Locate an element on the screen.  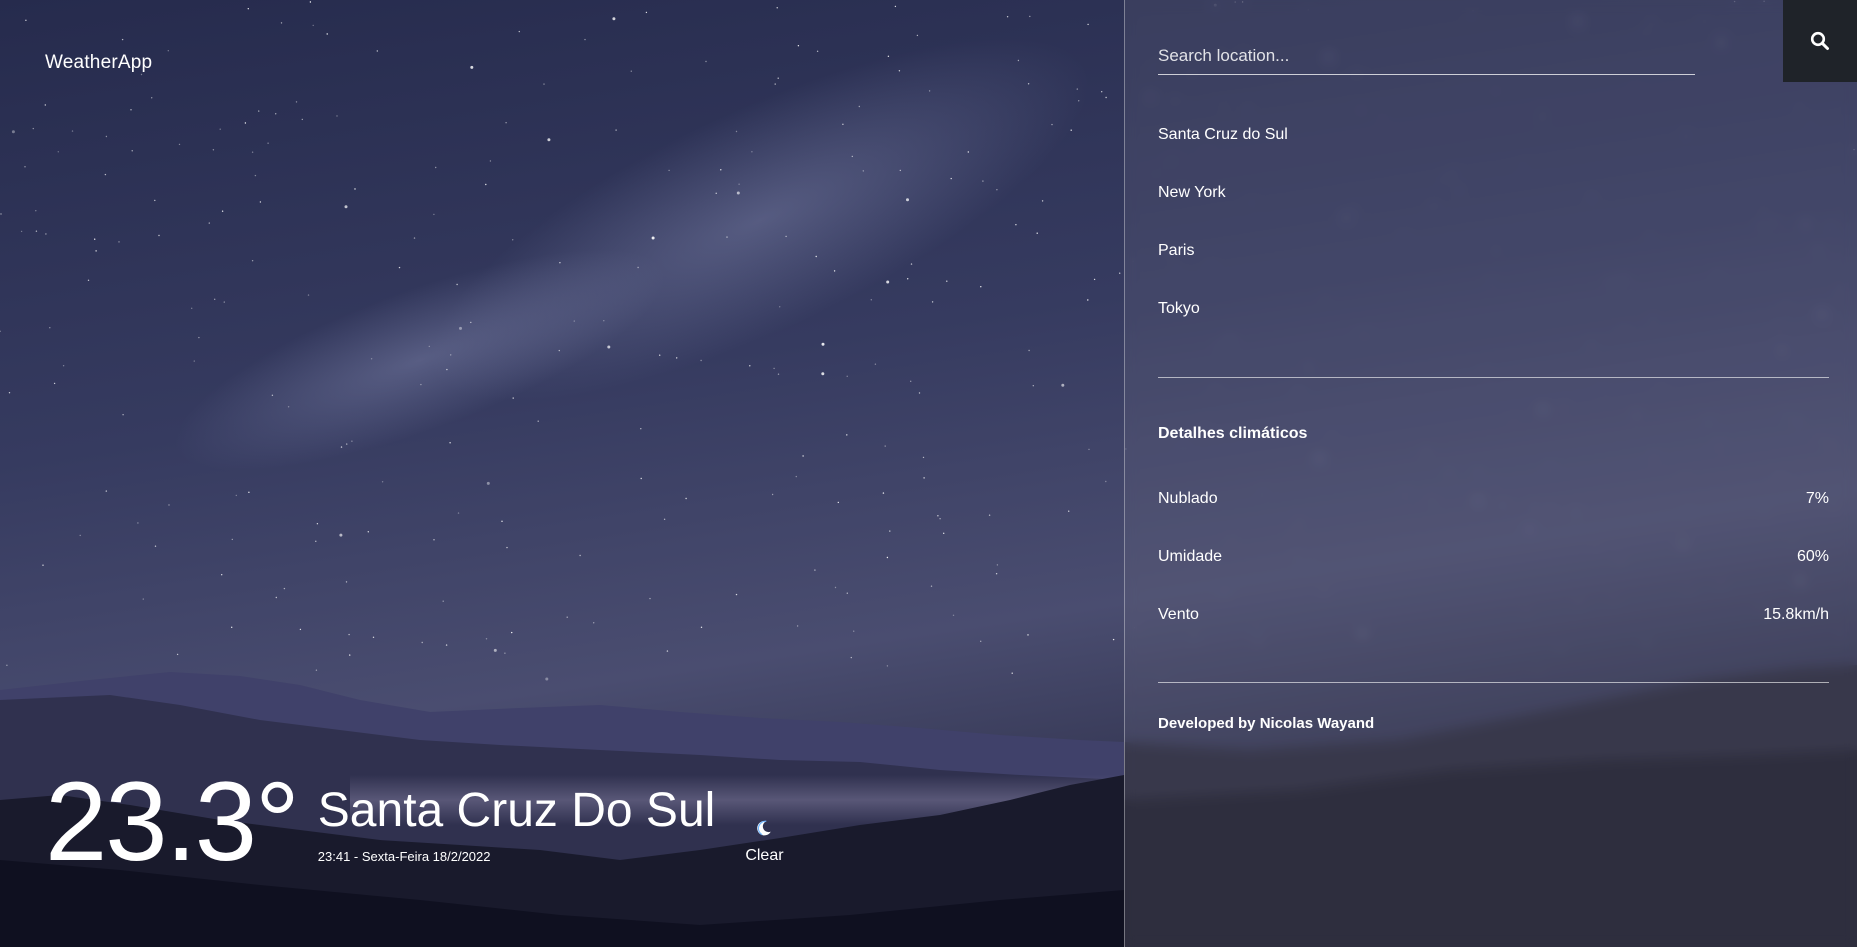
search-input is located at coordinates (1426, 56).